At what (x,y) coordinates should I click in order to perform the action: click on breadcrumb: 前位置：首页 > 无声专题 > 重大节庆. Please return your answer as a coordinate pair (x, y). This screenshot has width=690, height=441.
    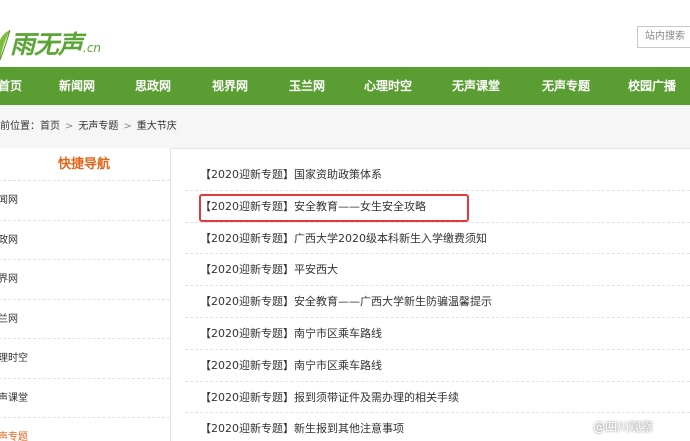
    Looking at the image, I should click on (345, 127).